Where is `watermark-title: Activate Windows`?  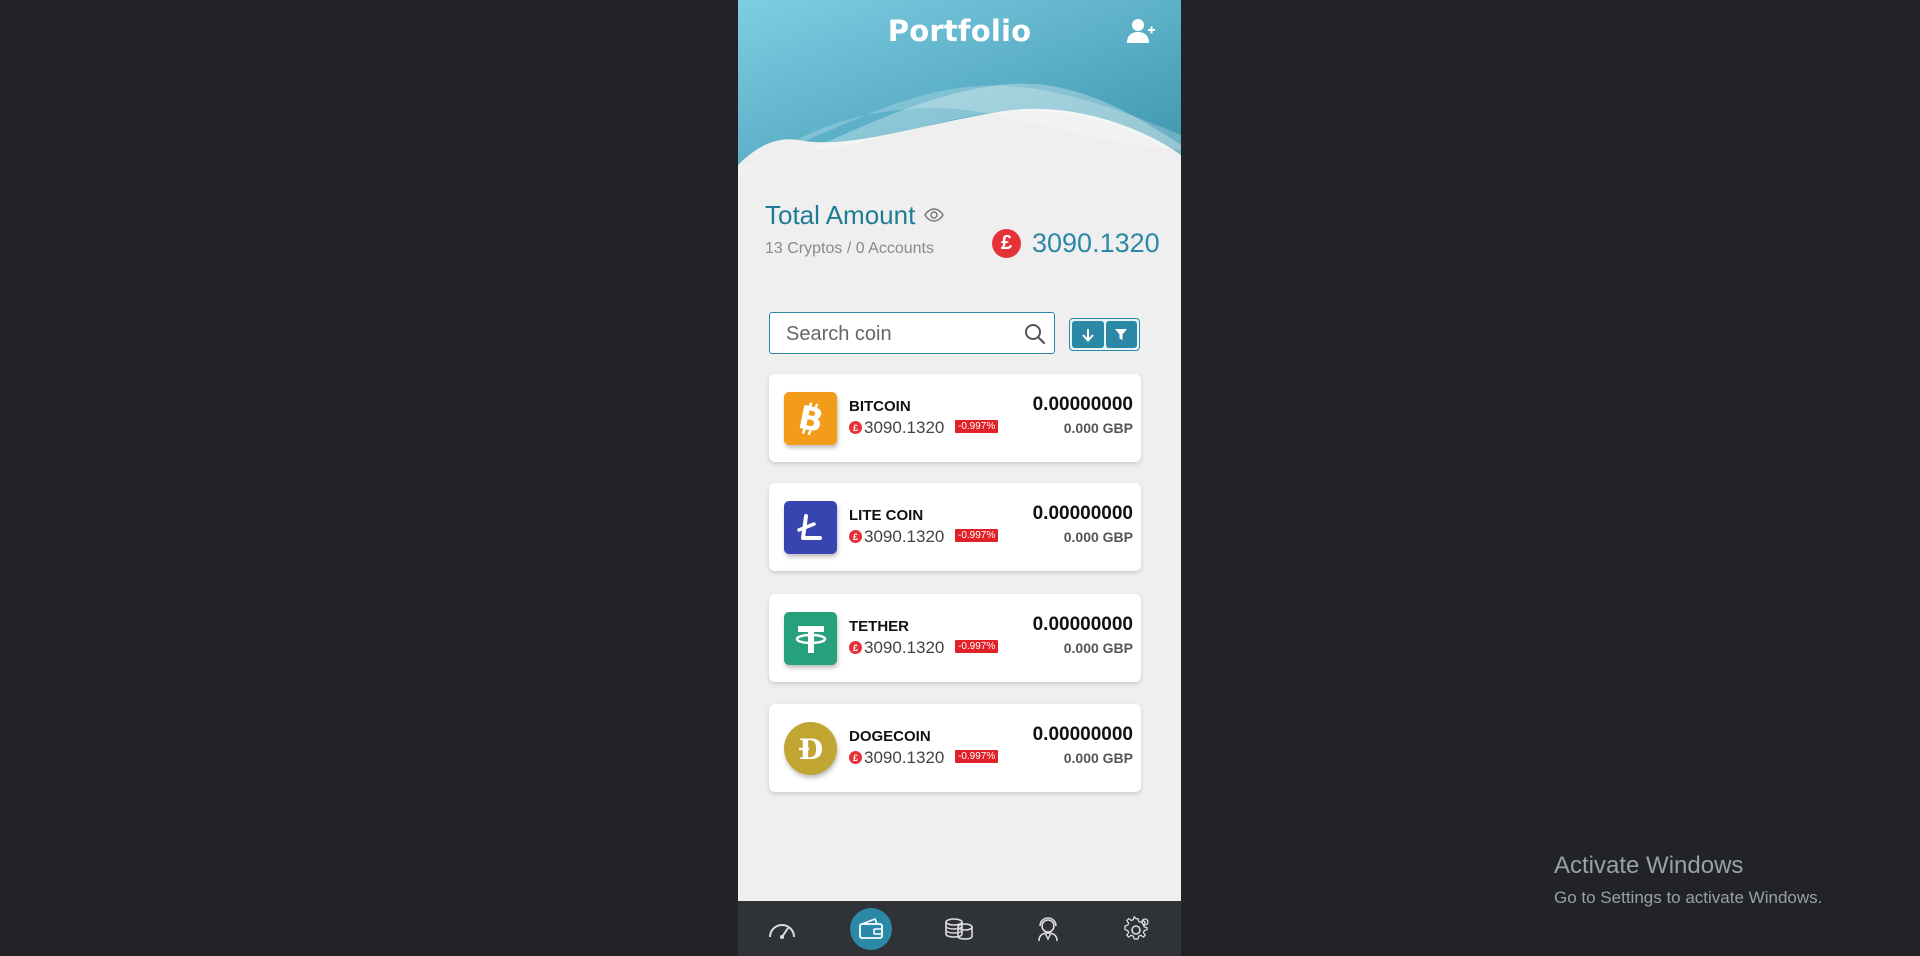
watermark-title: Activate Windows is located at coordinates (1649, 865).